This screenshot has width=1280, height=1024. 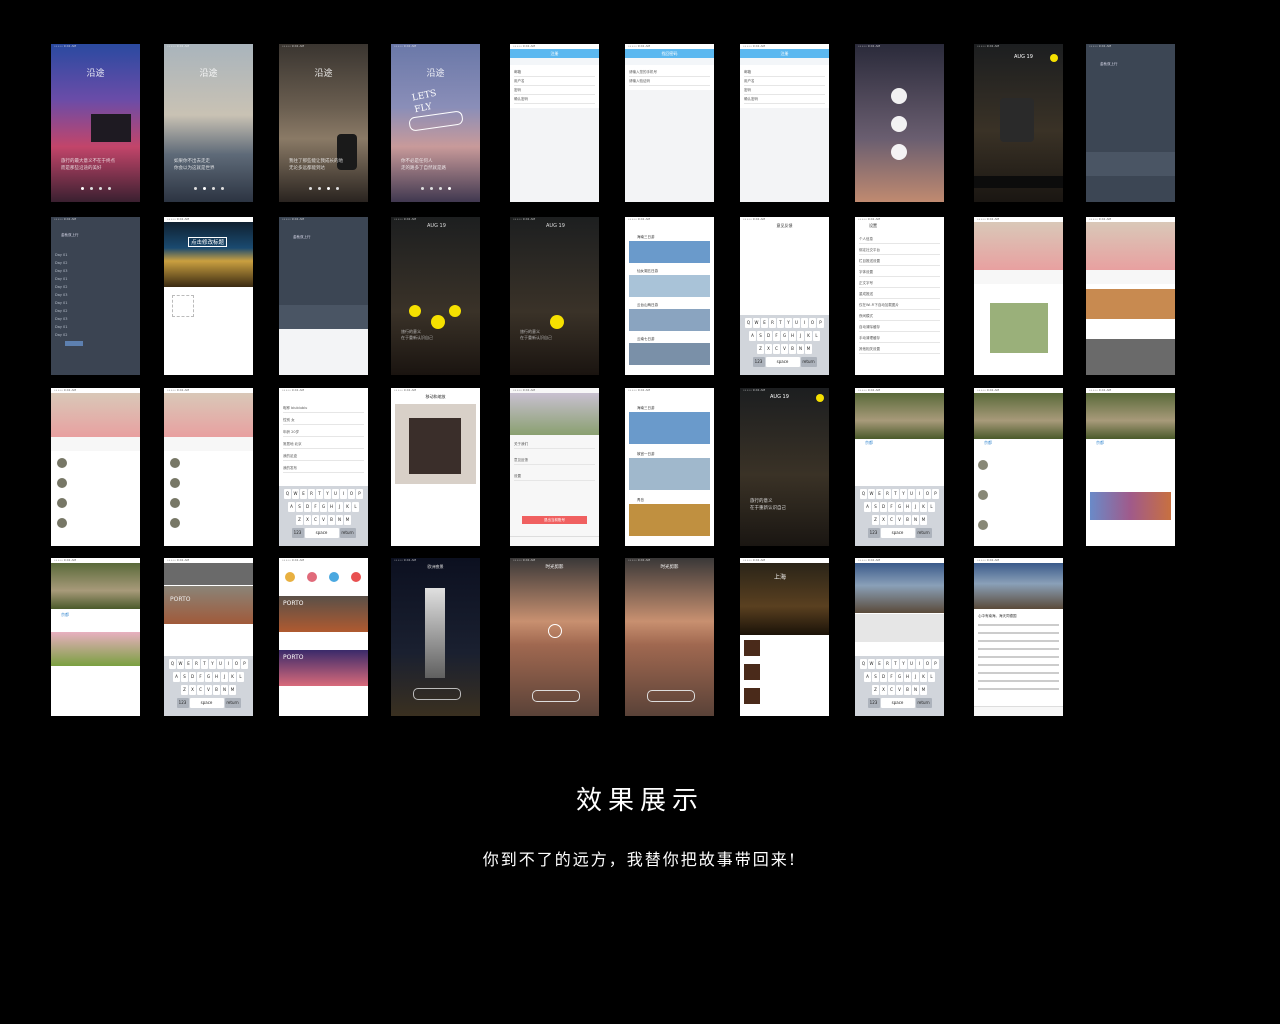 I want to click on key: J, so click(x=915, y=507).